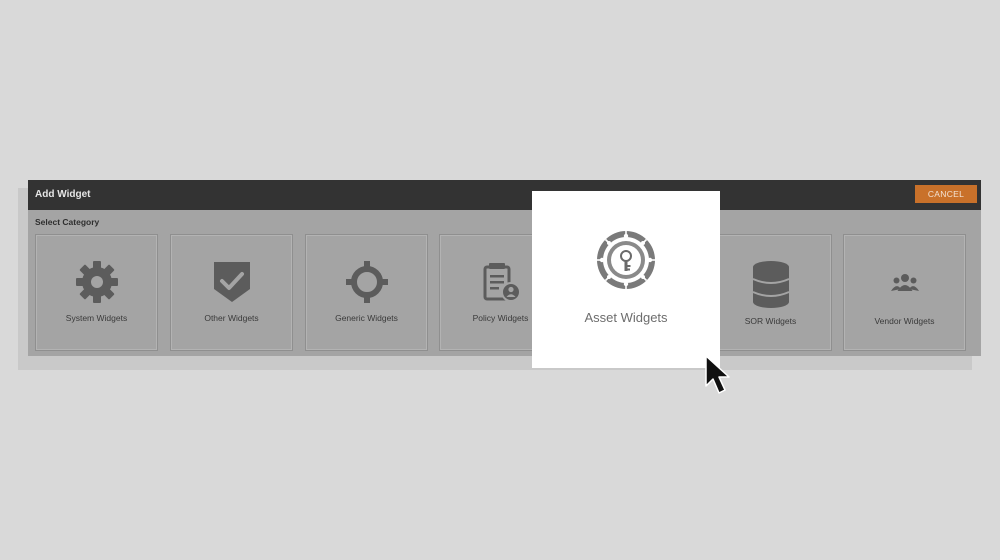 Image resolution: width=1000 pixels, height=560 pixels. I want to click on mouse-pointer-icon, so click(717, 374).